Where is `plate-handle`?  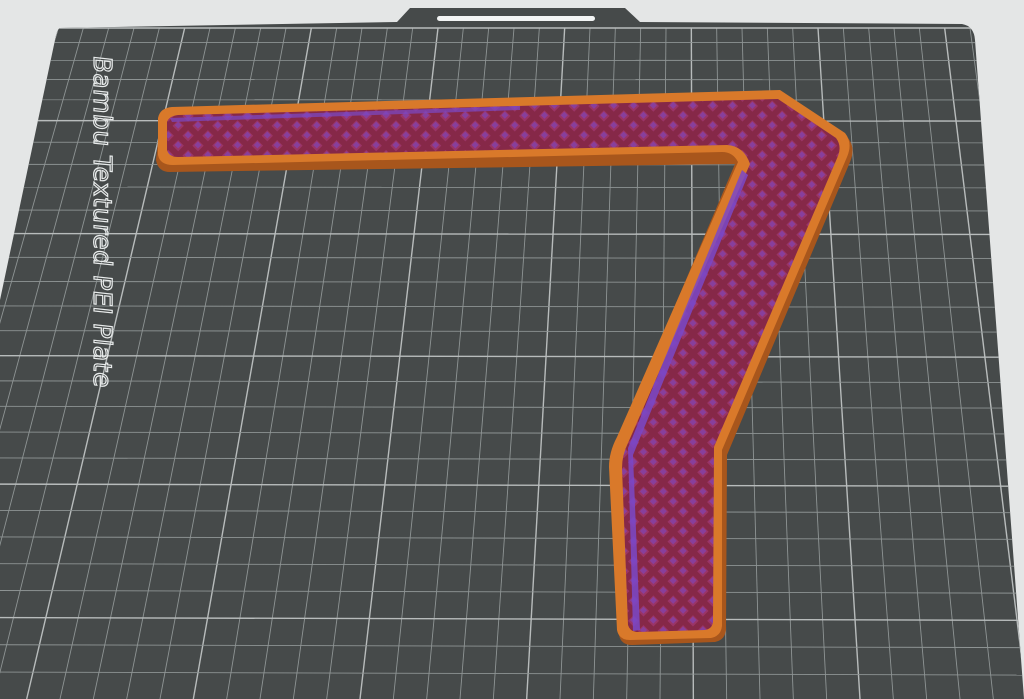
plate-handle is located at coordinates (516, 18).